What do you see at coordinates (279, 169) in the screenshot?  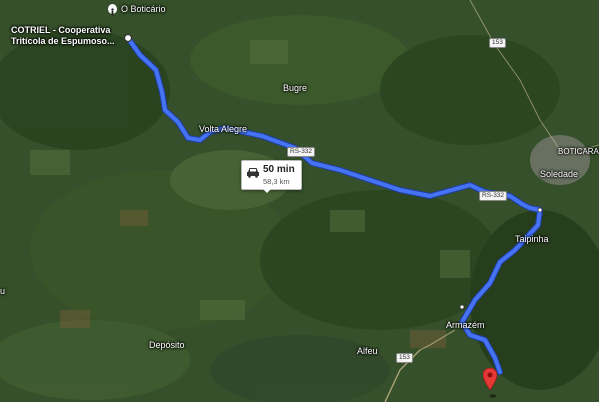 I see `route-duration: 50 min` at bounding box center [279, 169].